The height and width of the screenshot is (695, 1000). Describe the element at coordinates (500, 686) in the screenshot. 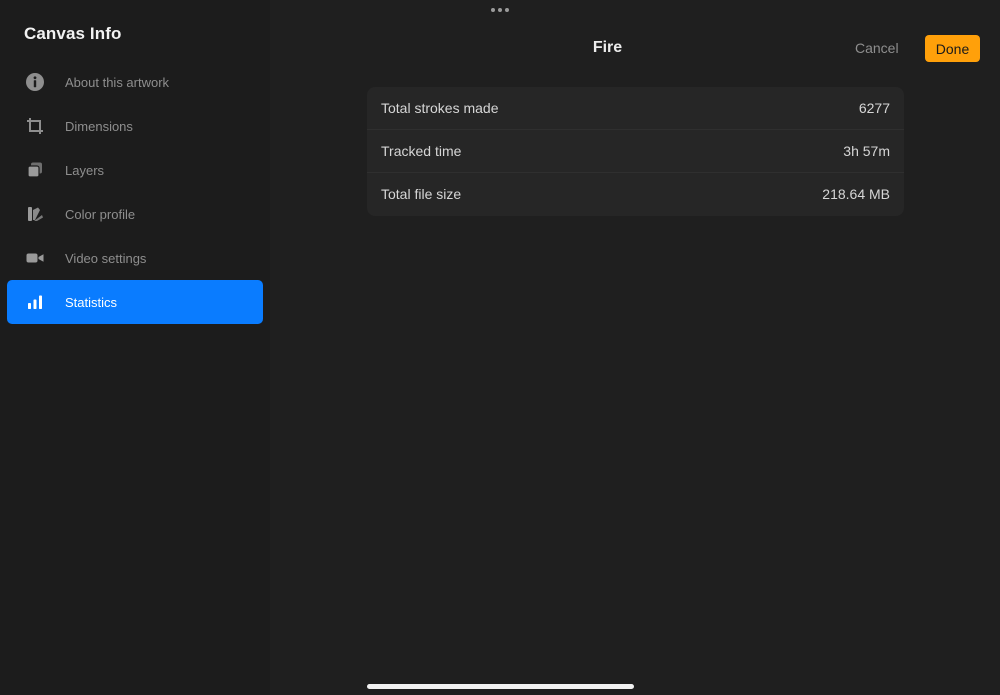

I see `home-indicator` at that location.